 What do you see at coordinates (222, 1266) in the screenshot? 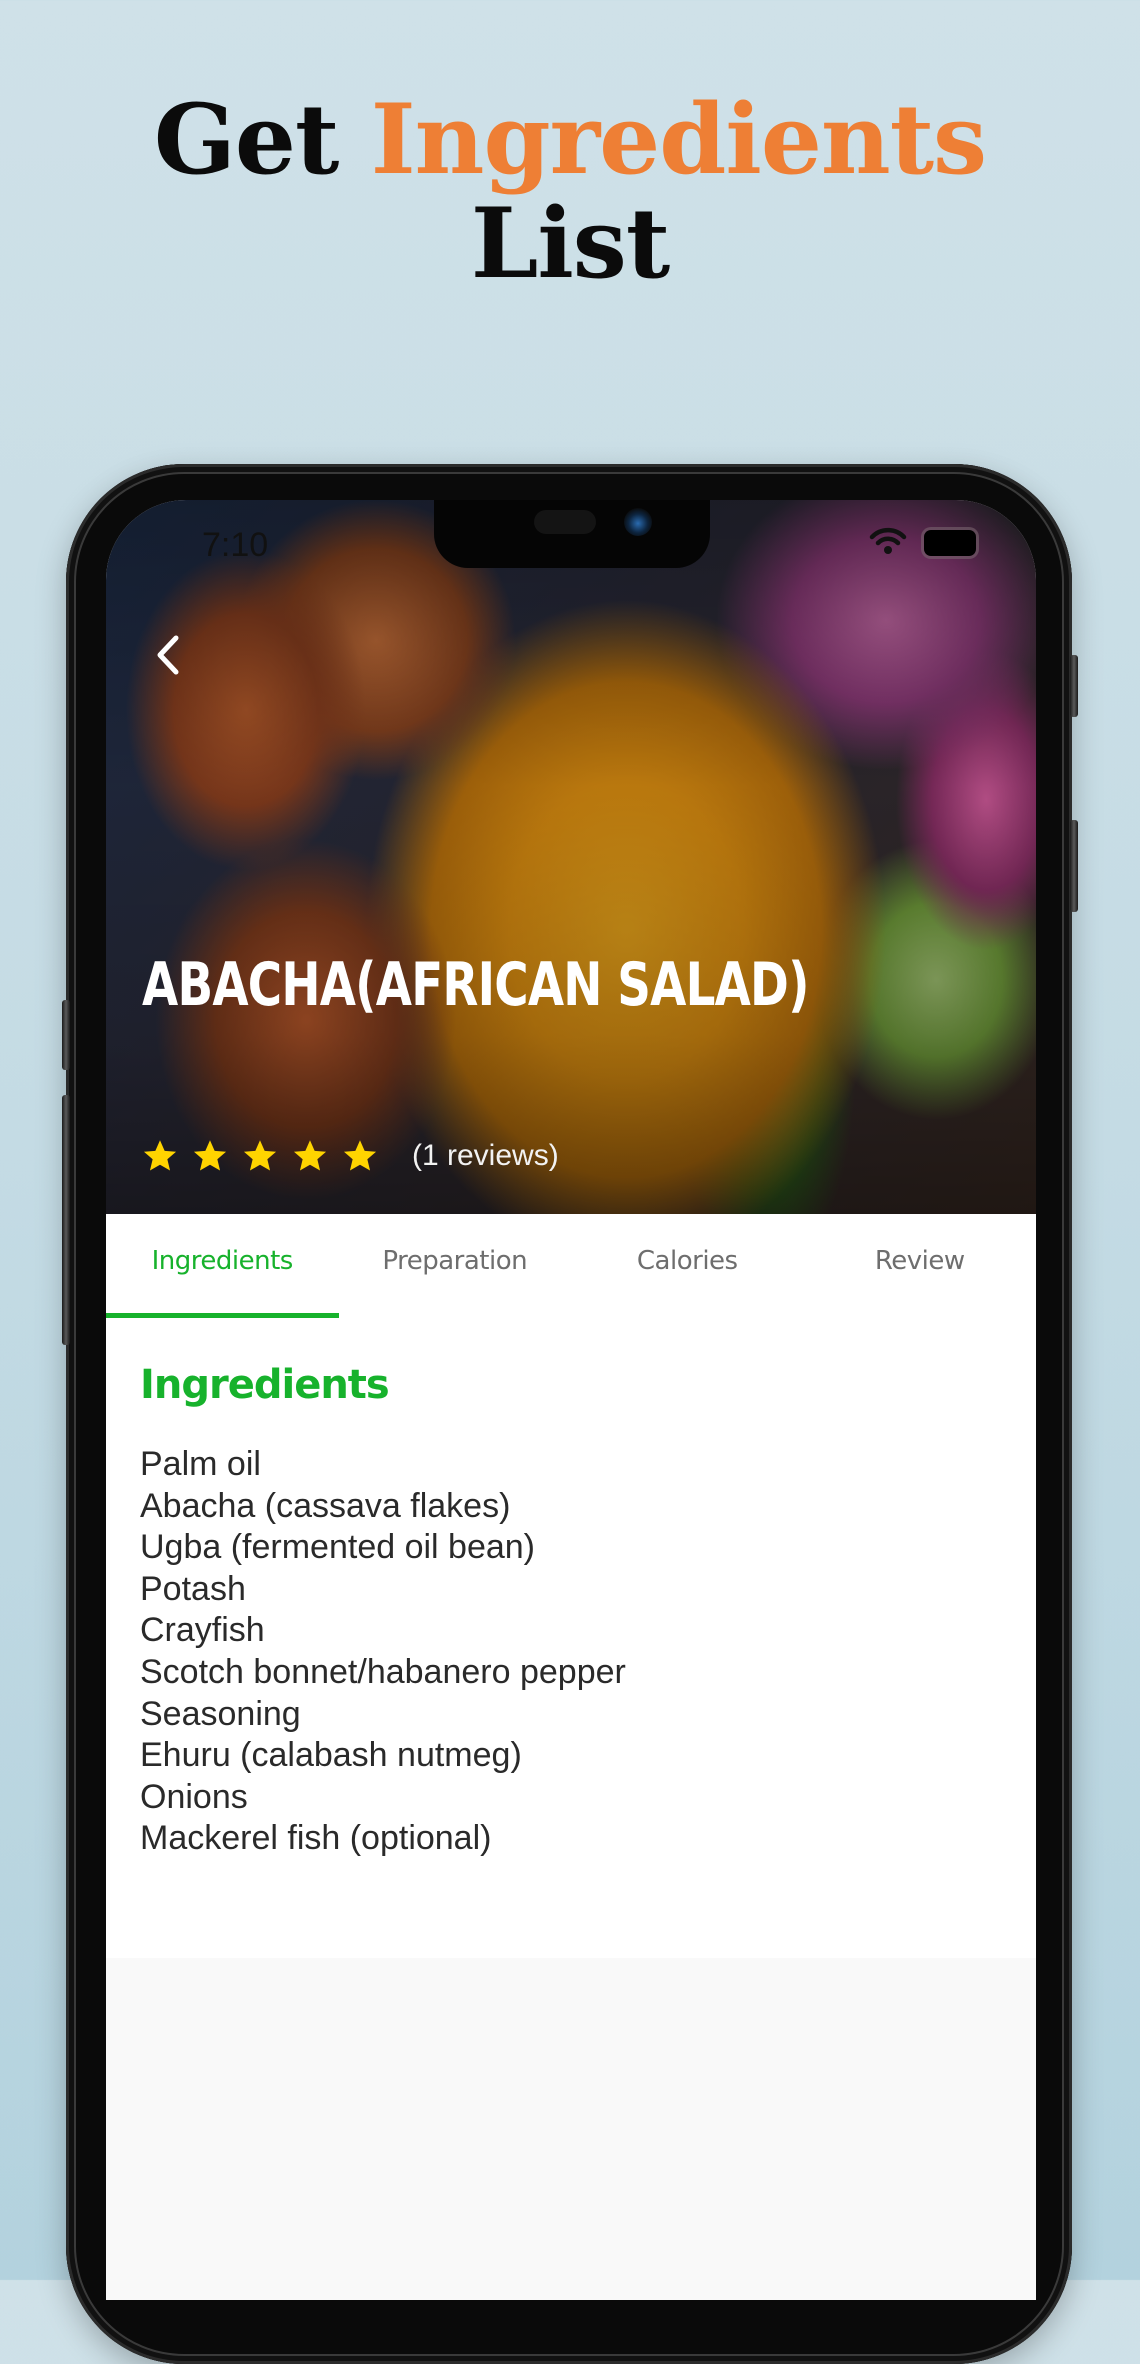
I see `tab-ingredients: Ingredients` at bounding box center [222, 1266].